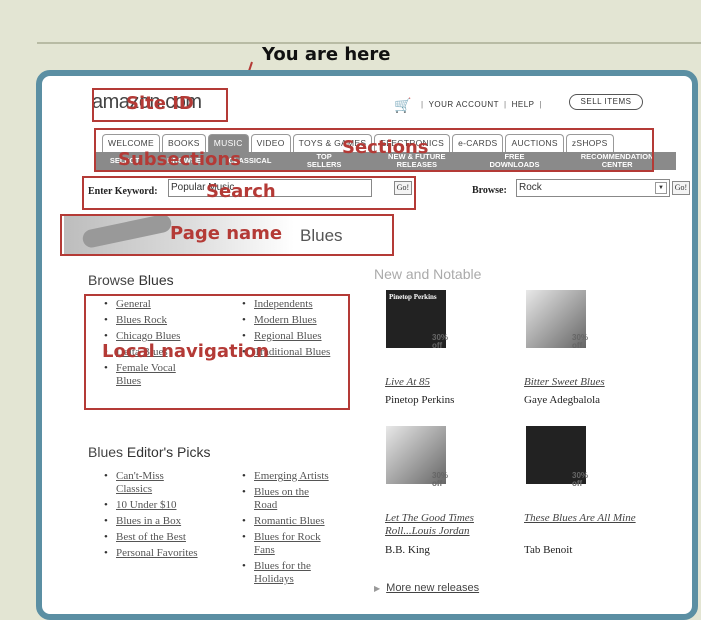 The image size is (701, 620). I want to click on sections-annotation-label: Sections, so click(385, 147).